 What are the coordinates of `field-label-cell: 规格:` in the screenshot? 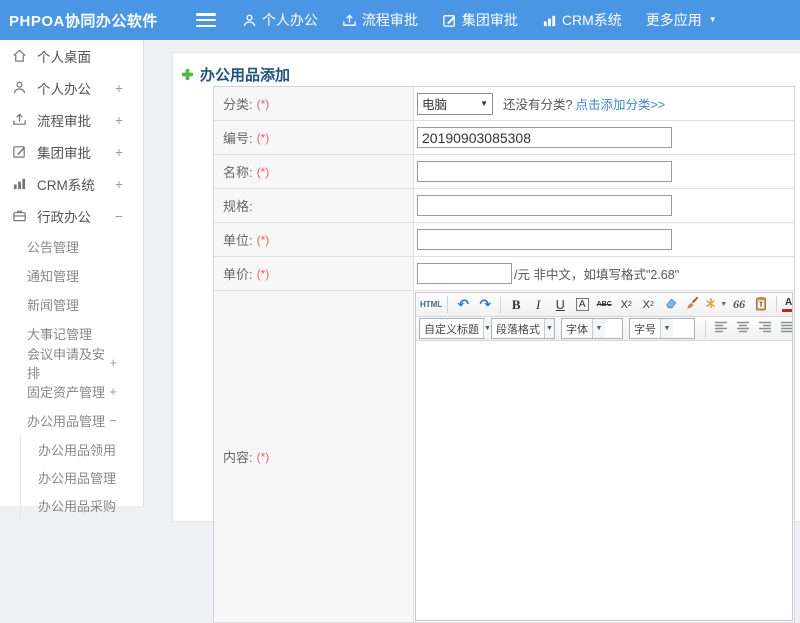 It's located at (314, 205).